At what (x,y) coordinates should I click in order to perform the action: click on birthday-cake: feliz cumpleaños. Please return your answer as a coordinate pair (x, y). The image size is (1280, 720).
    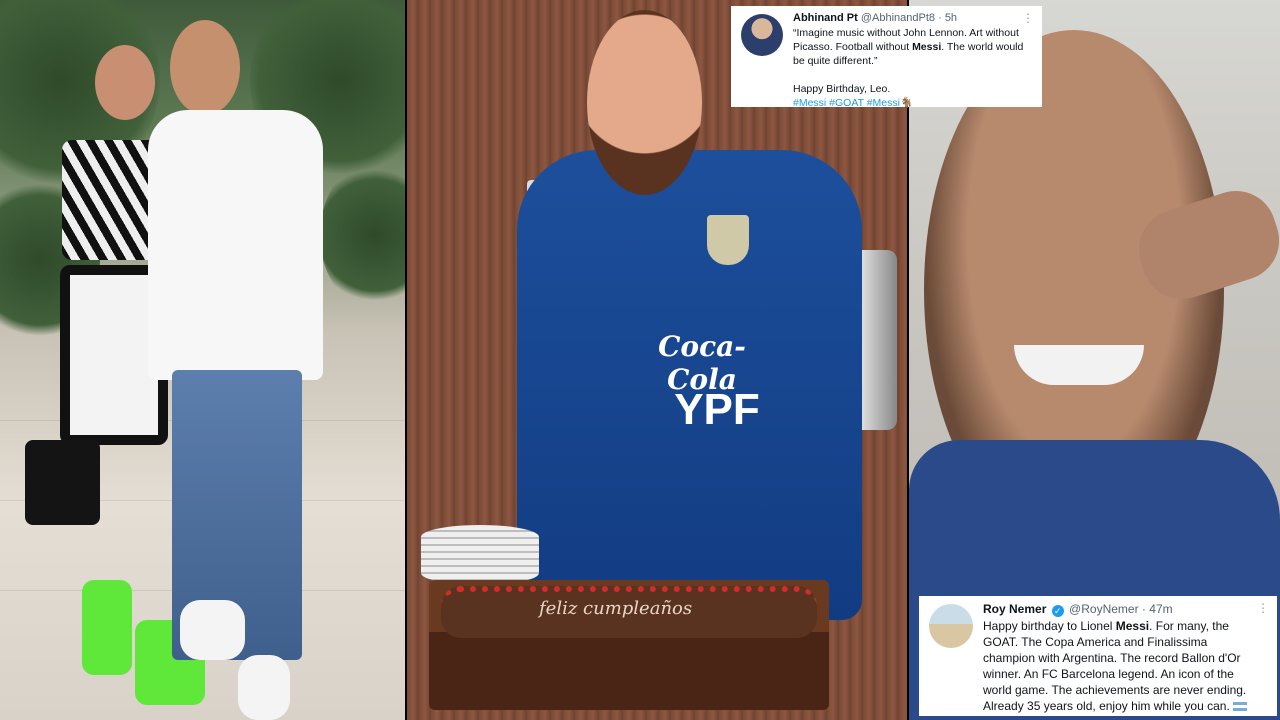
    Looking at the image, I should click on (629, 645).